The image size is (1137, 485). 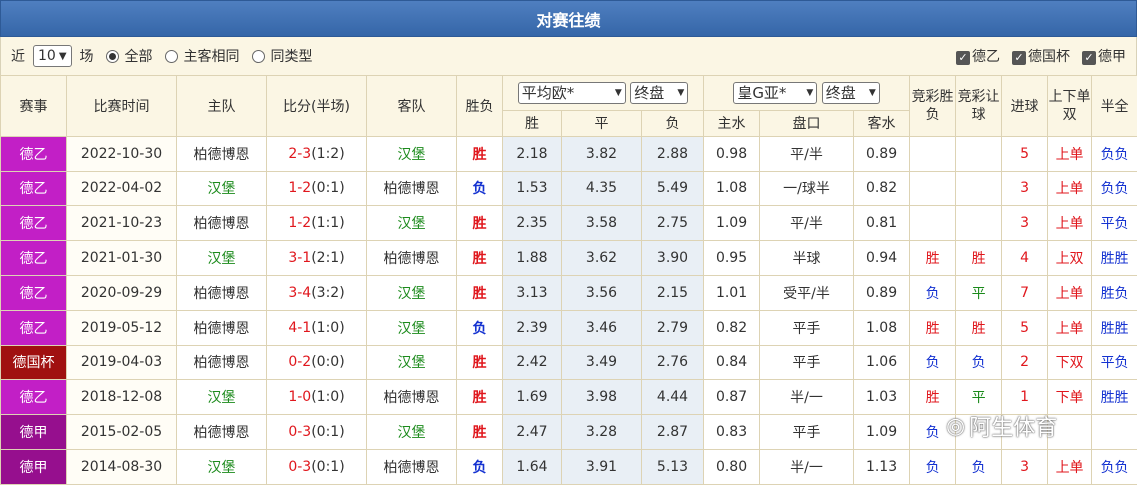 What do you see at coordinates (882, 292) in the screenshot?
I see `away-water: 0.89` at bounding box center [882, 292].